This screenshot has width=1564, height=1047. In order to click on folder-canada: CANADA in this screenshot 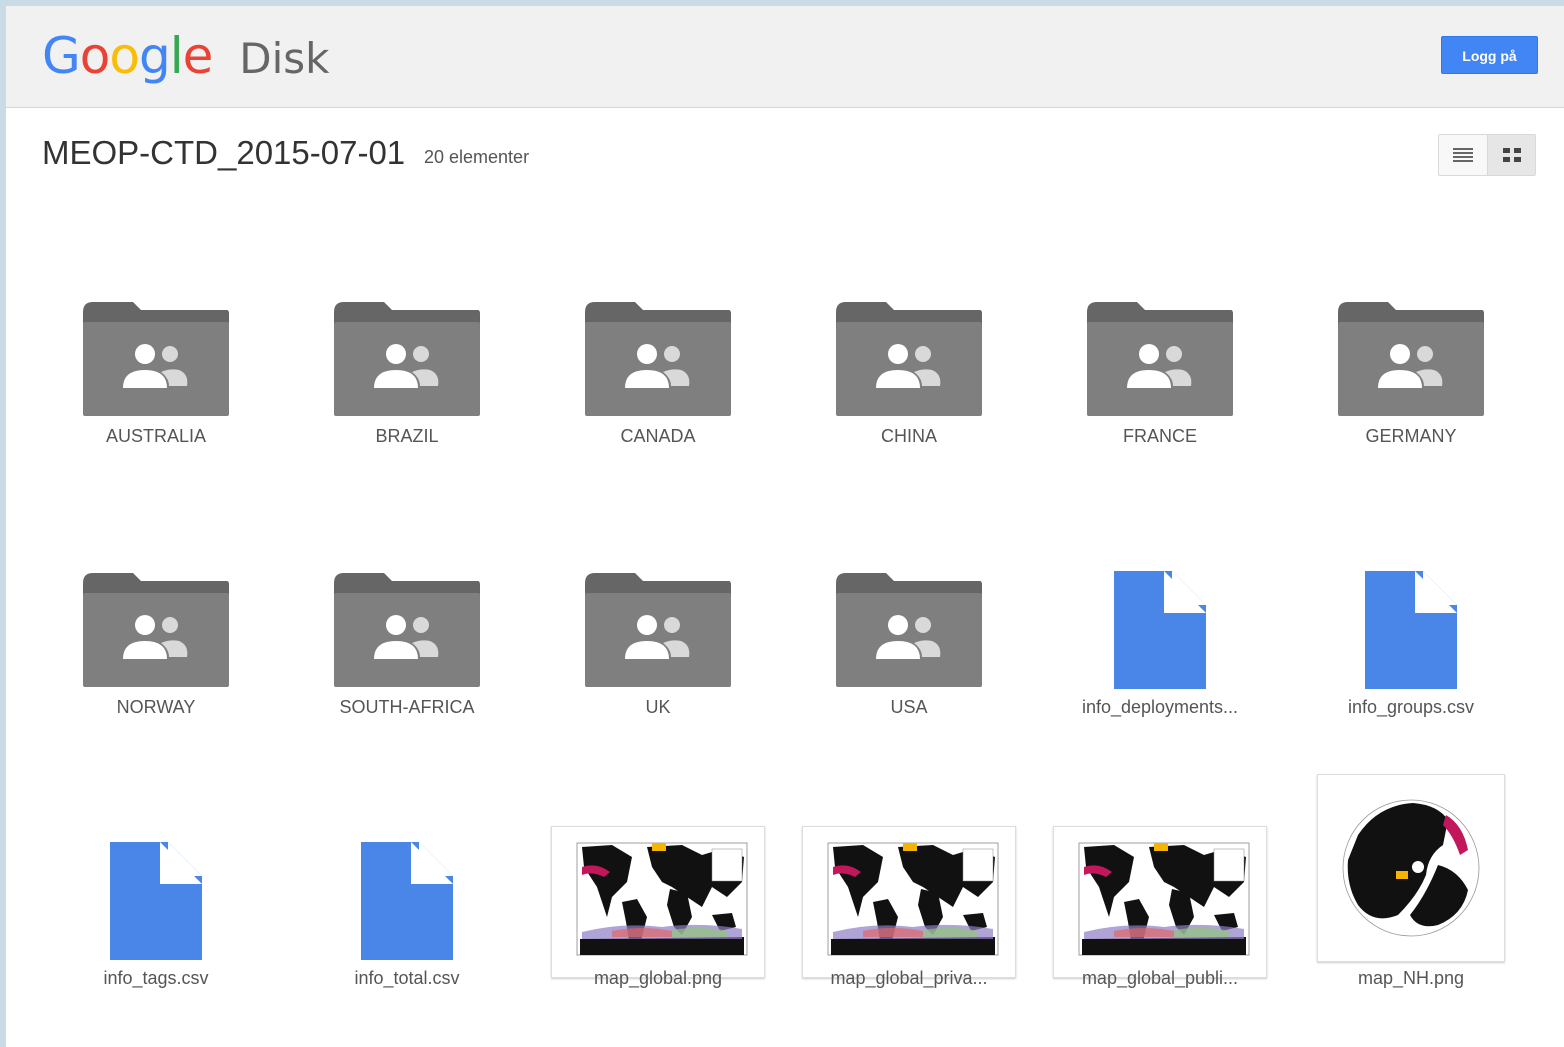, I will do `click(658, 386)`.